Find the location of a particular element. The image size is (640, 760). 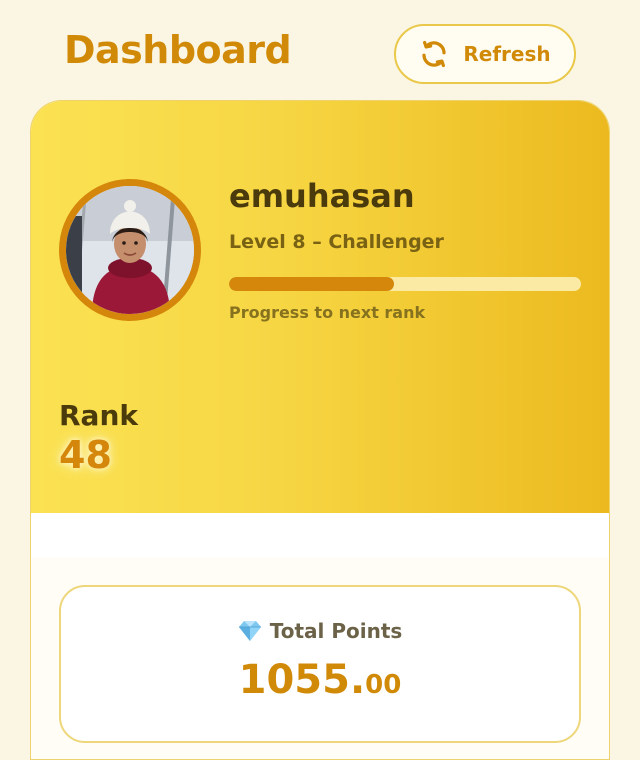

rank-value: 48 is located at coordinates (85, 455).